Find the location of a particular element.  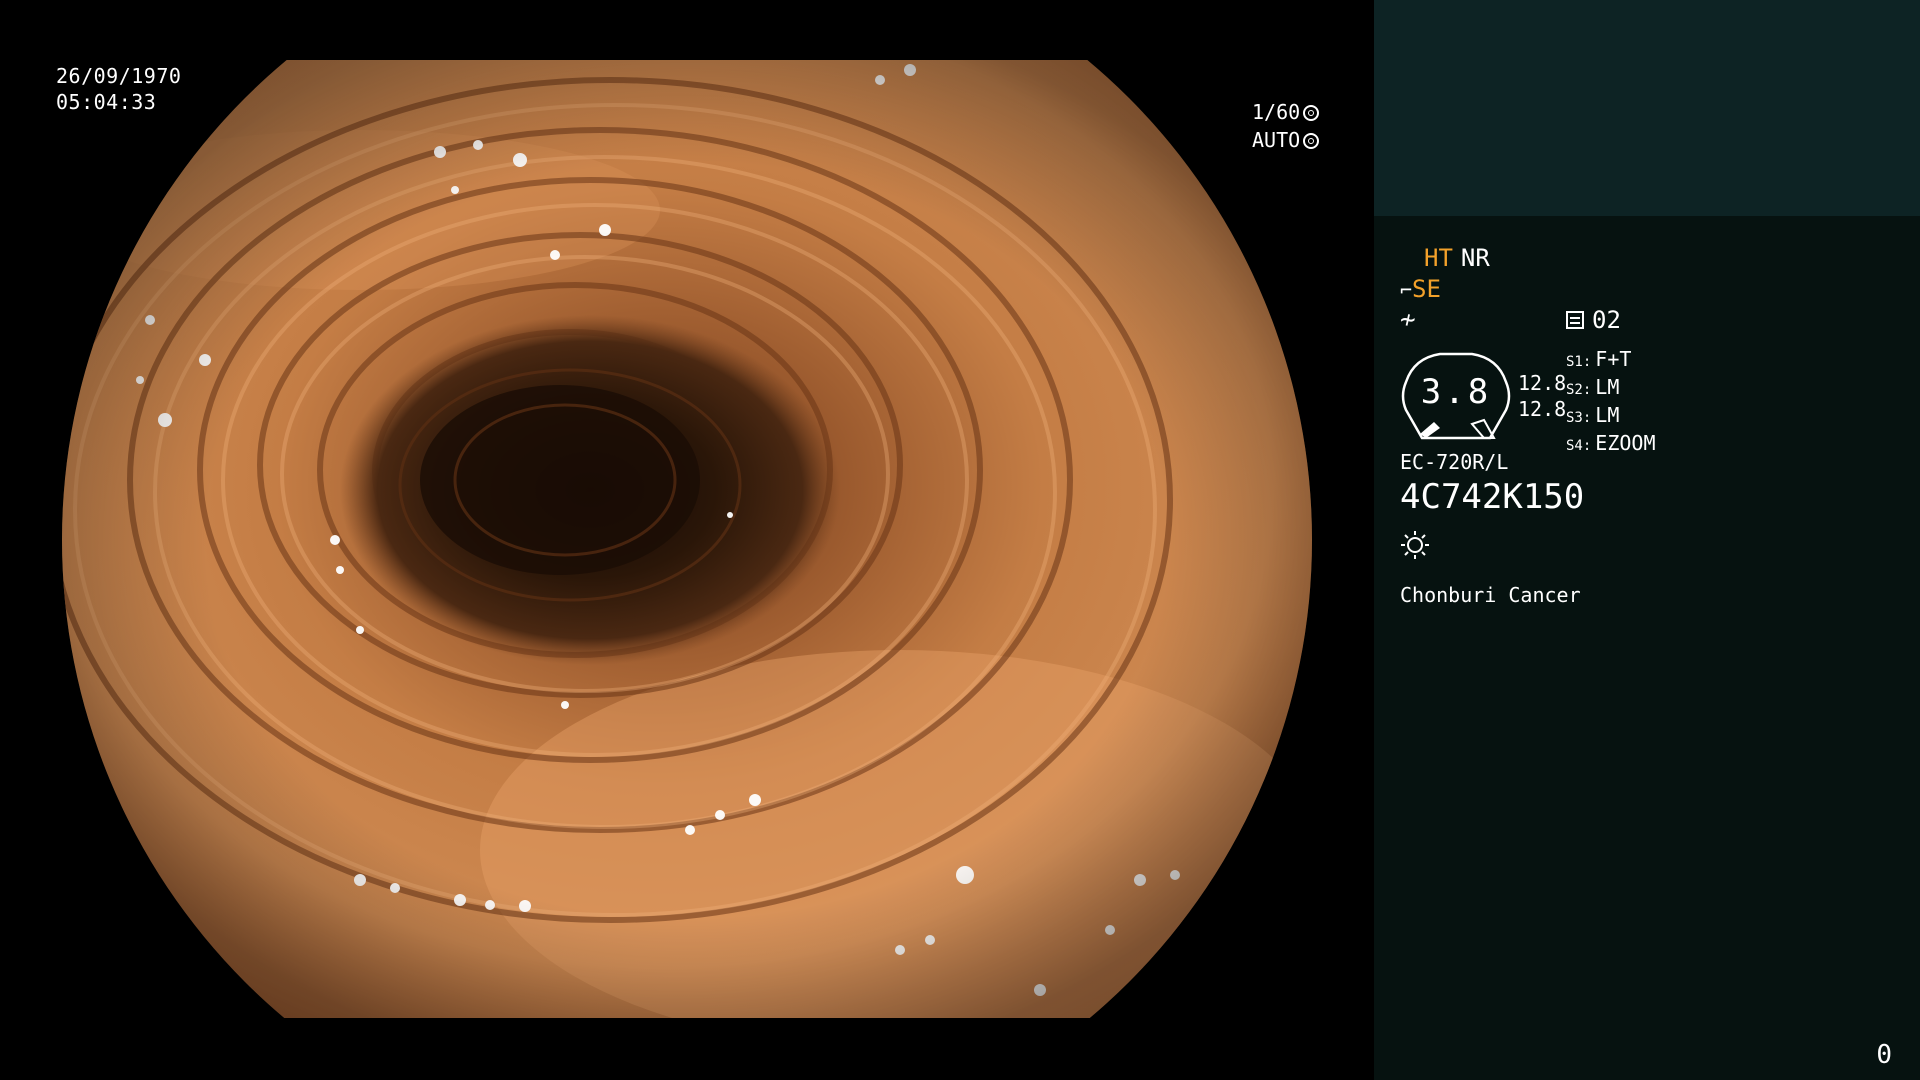

slot-row: S3: LM is located at coordinates (1611, 417).